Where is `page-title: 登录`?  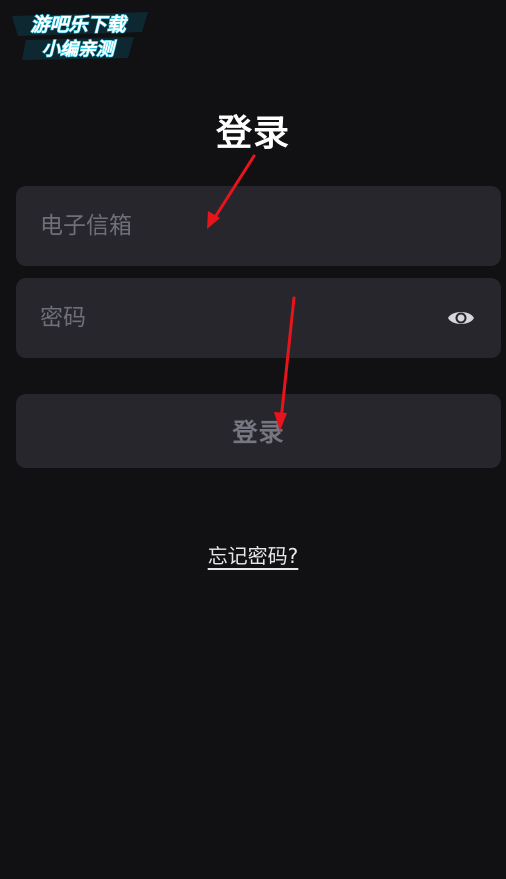 page-title: 登录 is located at coordinates (252, 133).